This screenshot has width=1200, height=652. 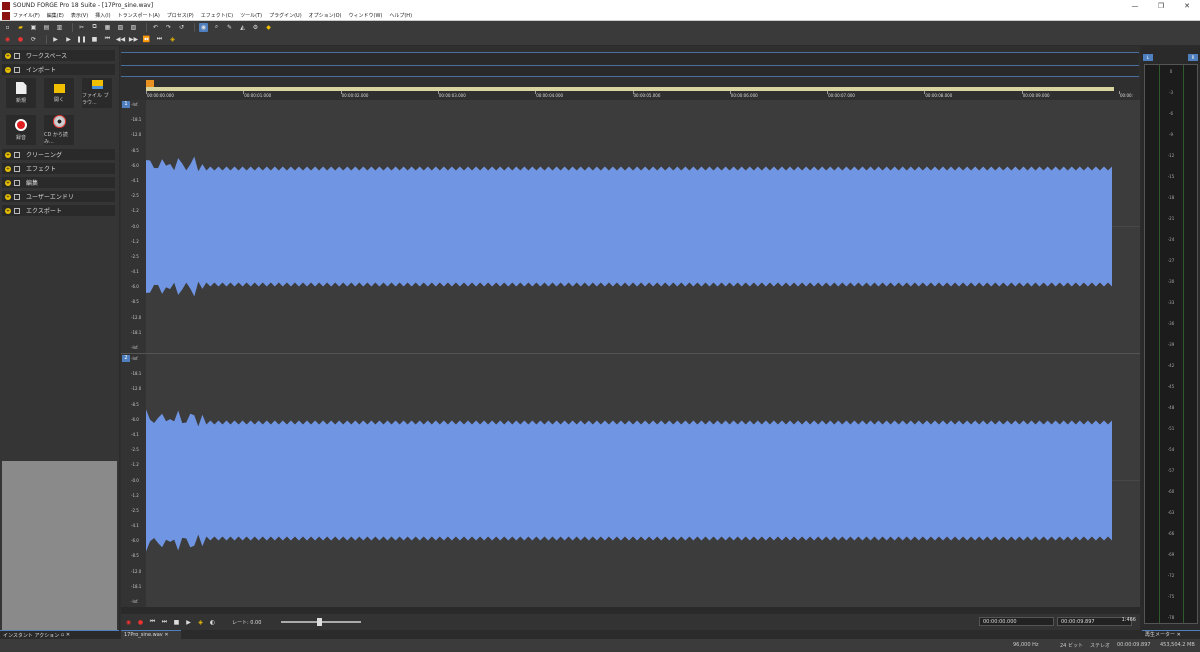 I want to click on play-all-icon: ▶, so click(x=55, y=39).